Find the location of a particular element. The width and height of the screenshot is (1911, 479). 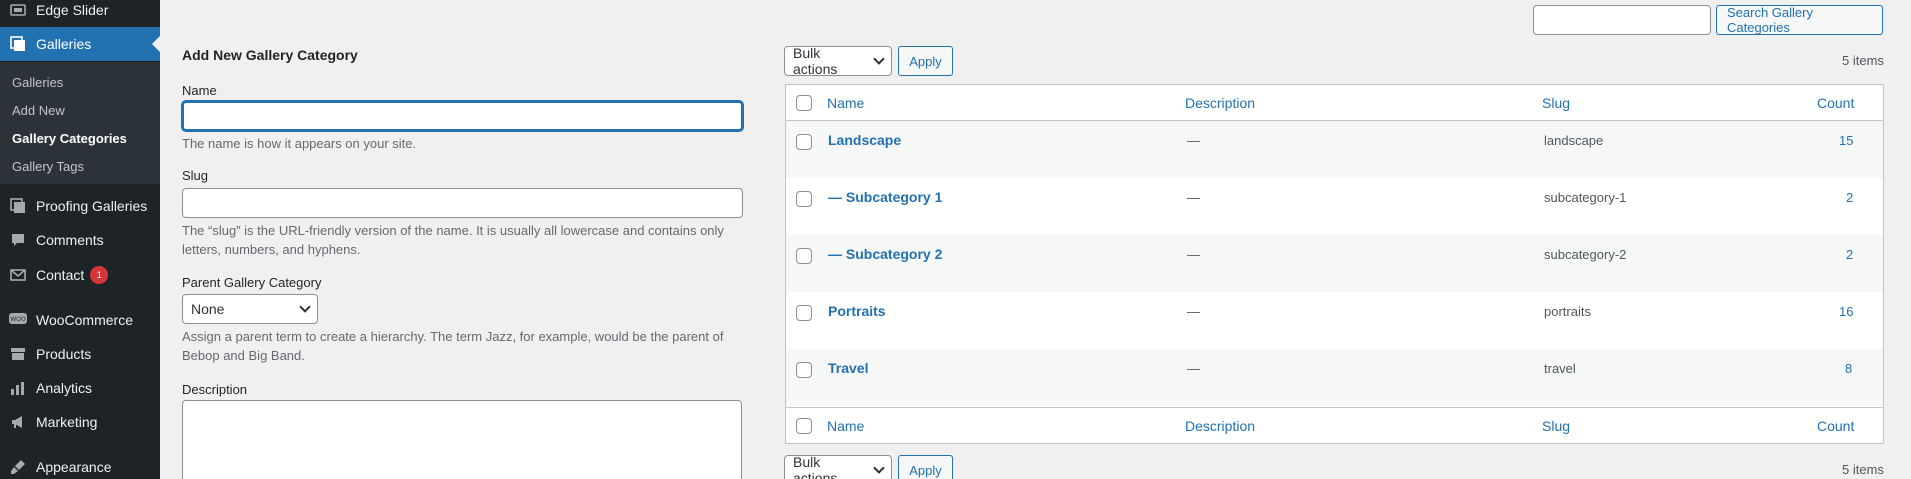

category-name-link: — Subcategory 2 is located at coordinates (885, 254).